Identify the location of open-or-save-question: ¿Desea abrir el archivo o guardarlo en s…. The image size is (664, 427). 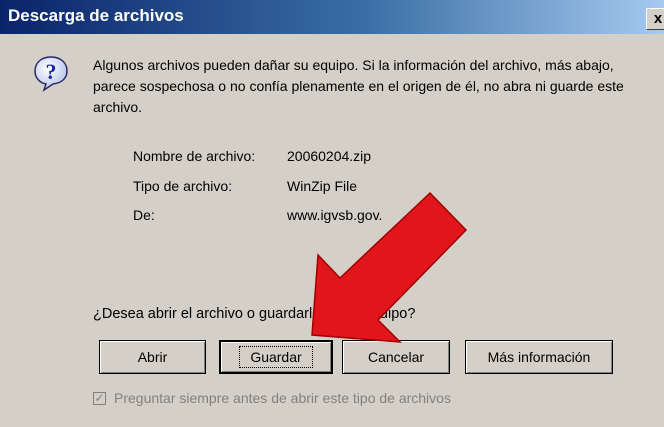
(254, 314).